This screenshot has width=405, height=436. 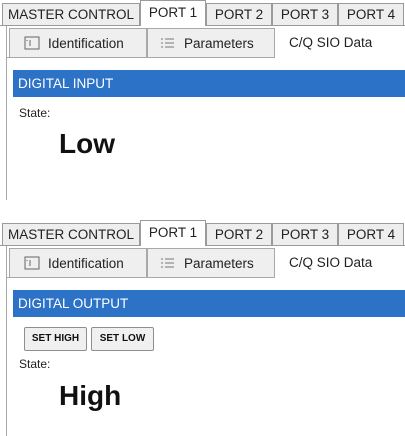 I want to click on set-high-button: SET HIGH, so click(x=55, y=339).